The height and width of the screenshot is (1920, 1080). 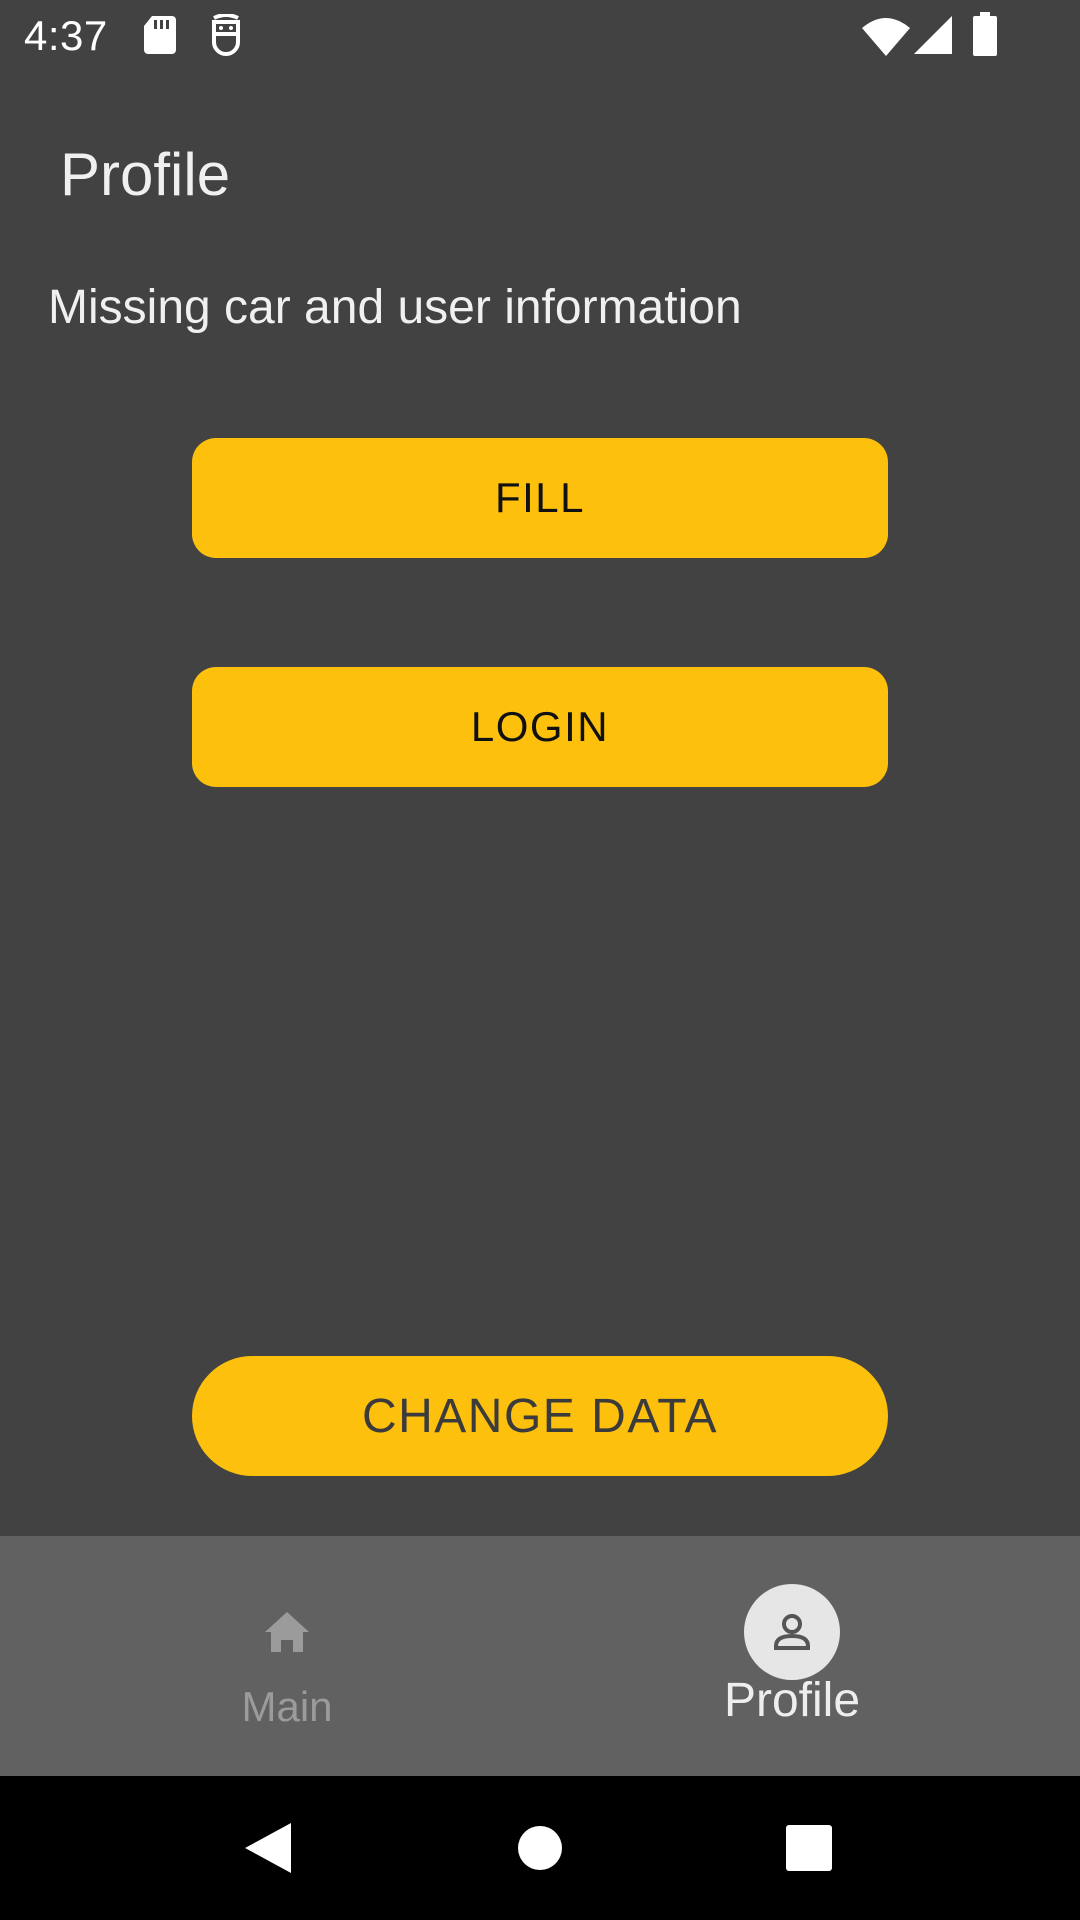 I want to click on status-time: 4:37, so click(x=66, y=35).